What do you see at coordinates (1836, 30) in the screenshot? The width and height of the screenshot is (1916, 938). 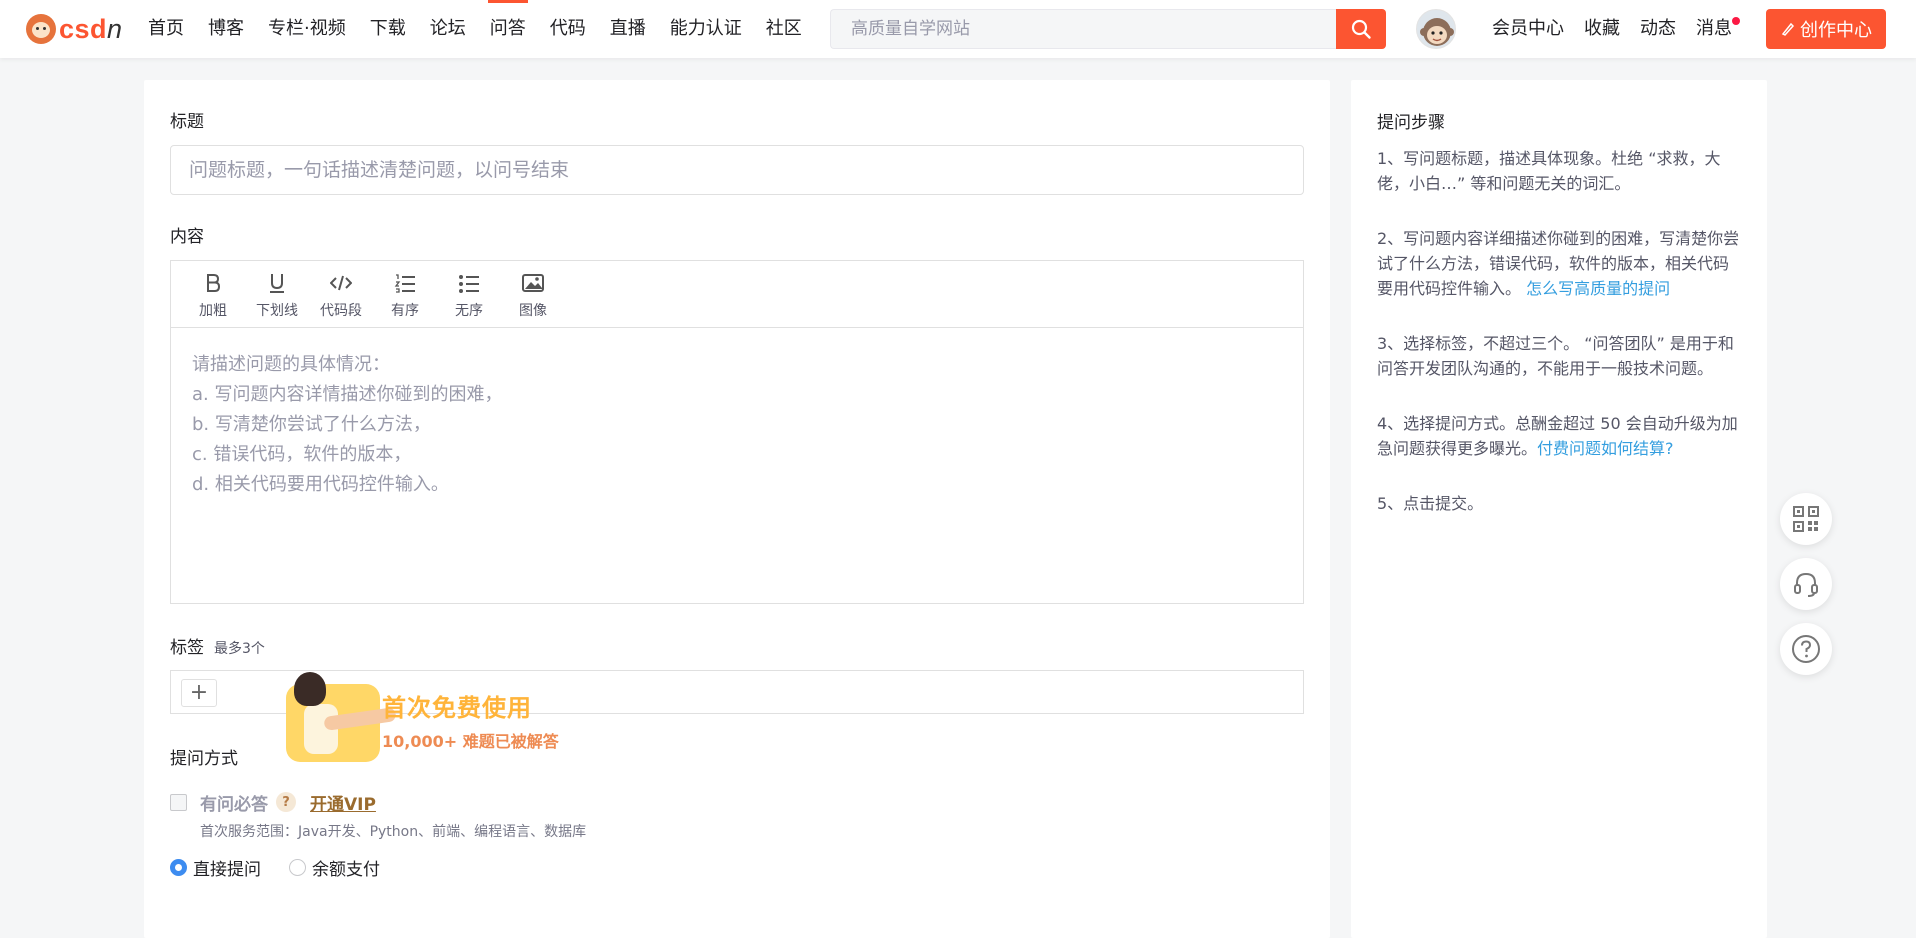 I see `create-center-label: 创作中心` at bounding box center [1836, 30].